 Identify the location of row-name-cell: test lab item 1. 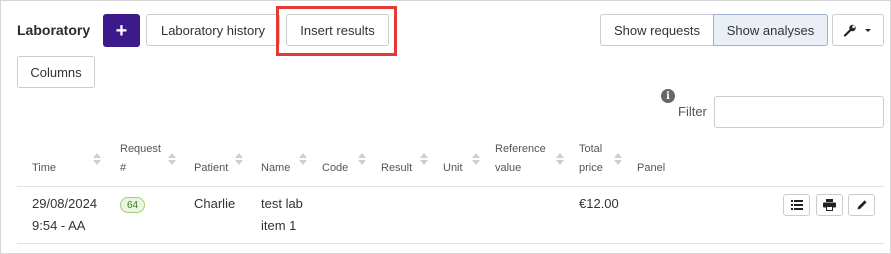
(282, 214).